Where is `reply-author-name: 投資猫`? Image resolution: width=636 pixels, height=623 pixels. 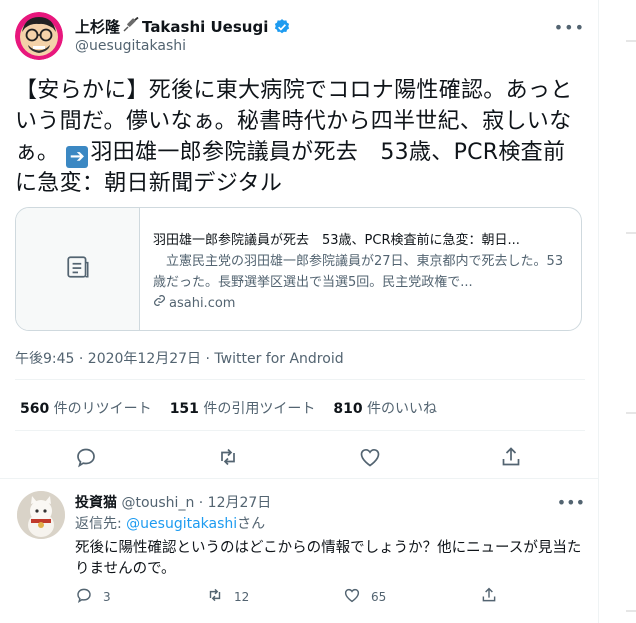
reply-author-name: 投資猫 is located at coordinates (96, 503).